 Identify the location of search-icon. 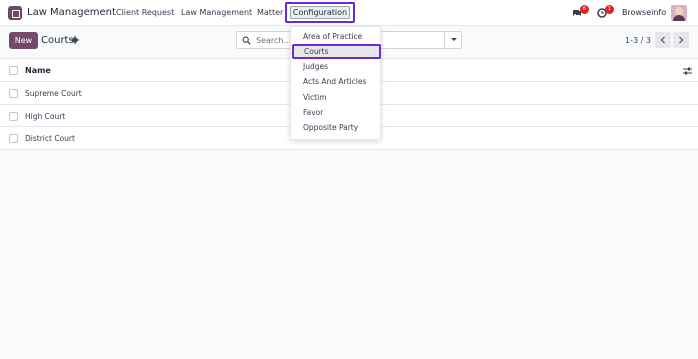
(246, 40).